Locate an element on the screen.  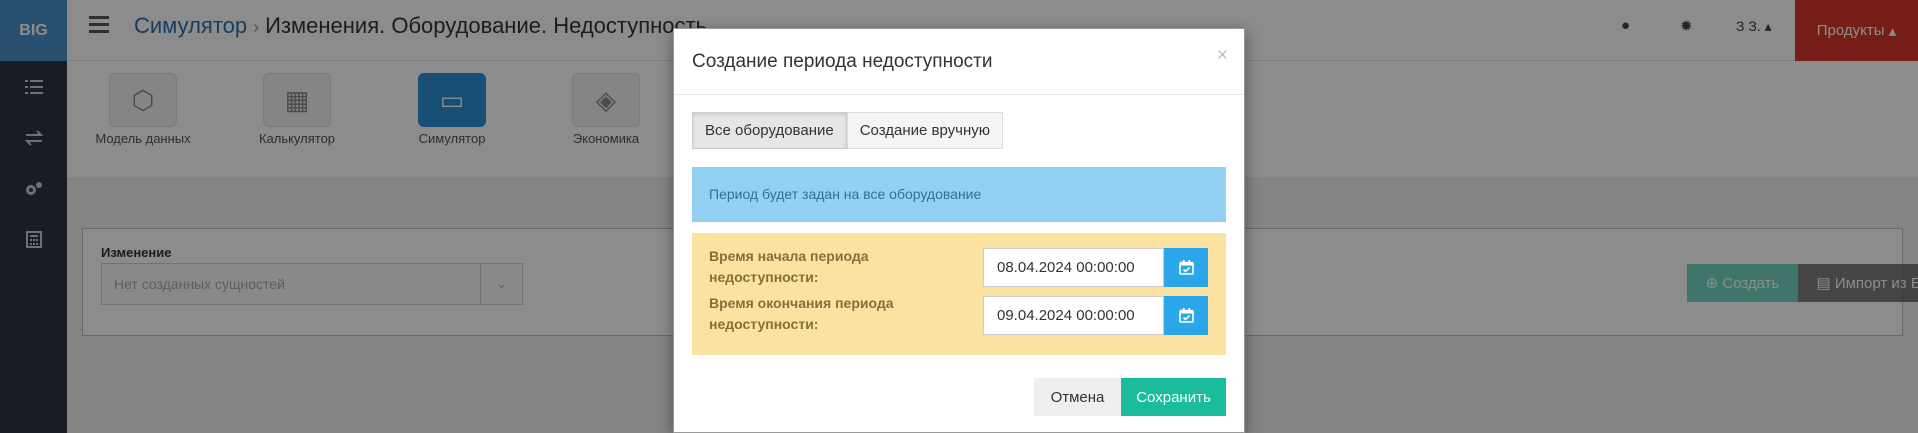
modal-tabs: Все оборудование Создание вручную is located at coordinates (848, 130).